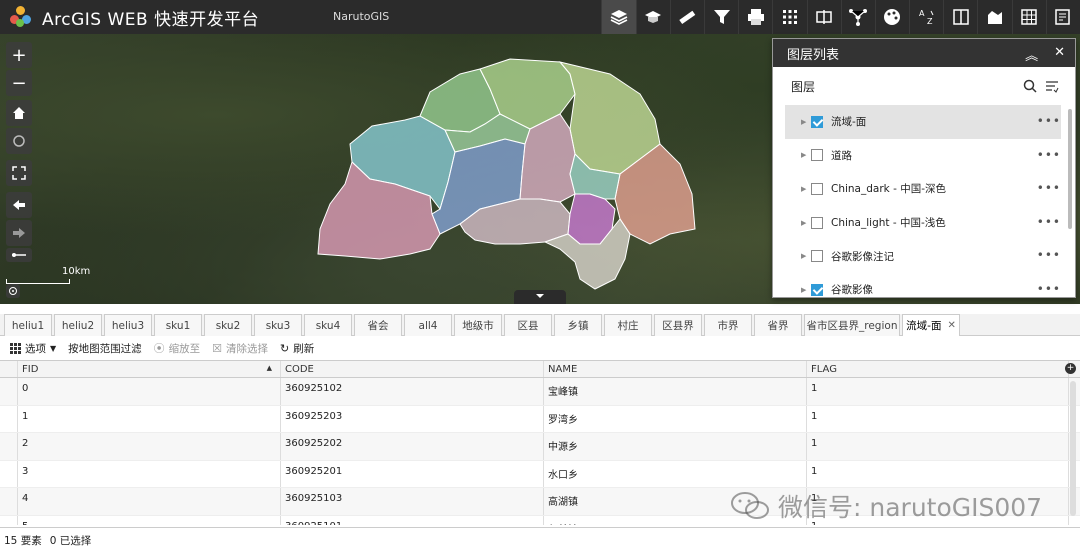 This screenshot has height=552, width=1080. Describe the element at coordinates (78, 325) in the screenshot. I see `tab-heliu2: heliu2` at that location.